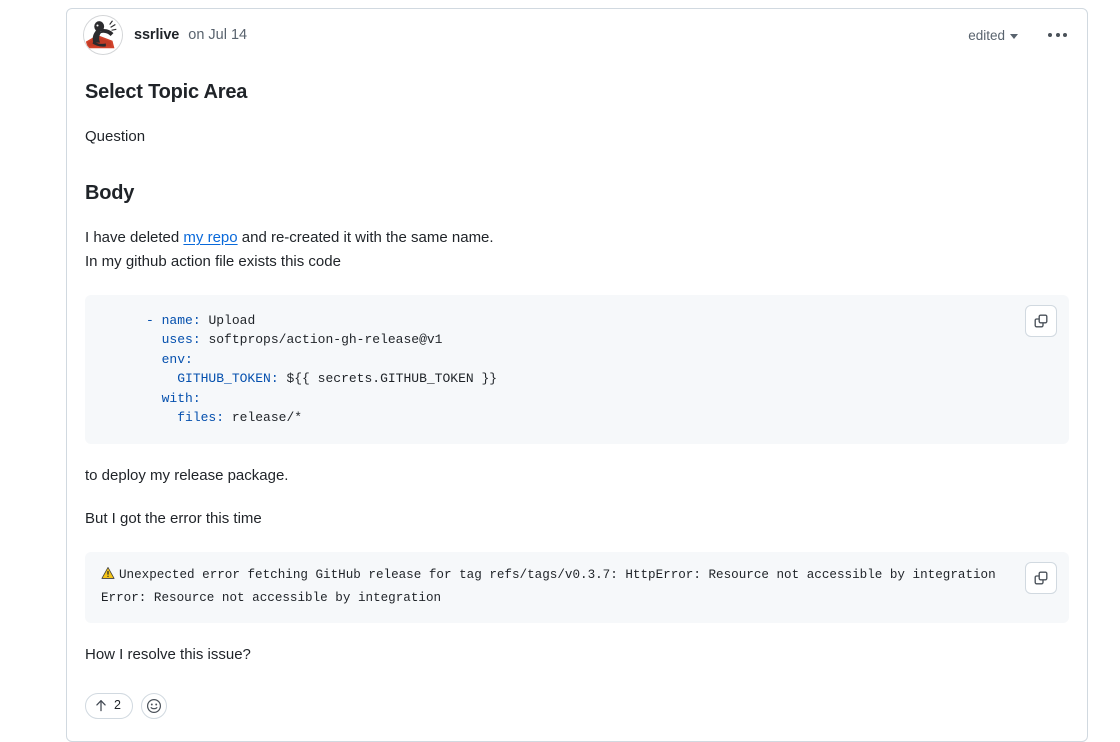  Describe the element at coordinates (1014, 36) in the screenshot. I see `chevron-down-icon` at that location.